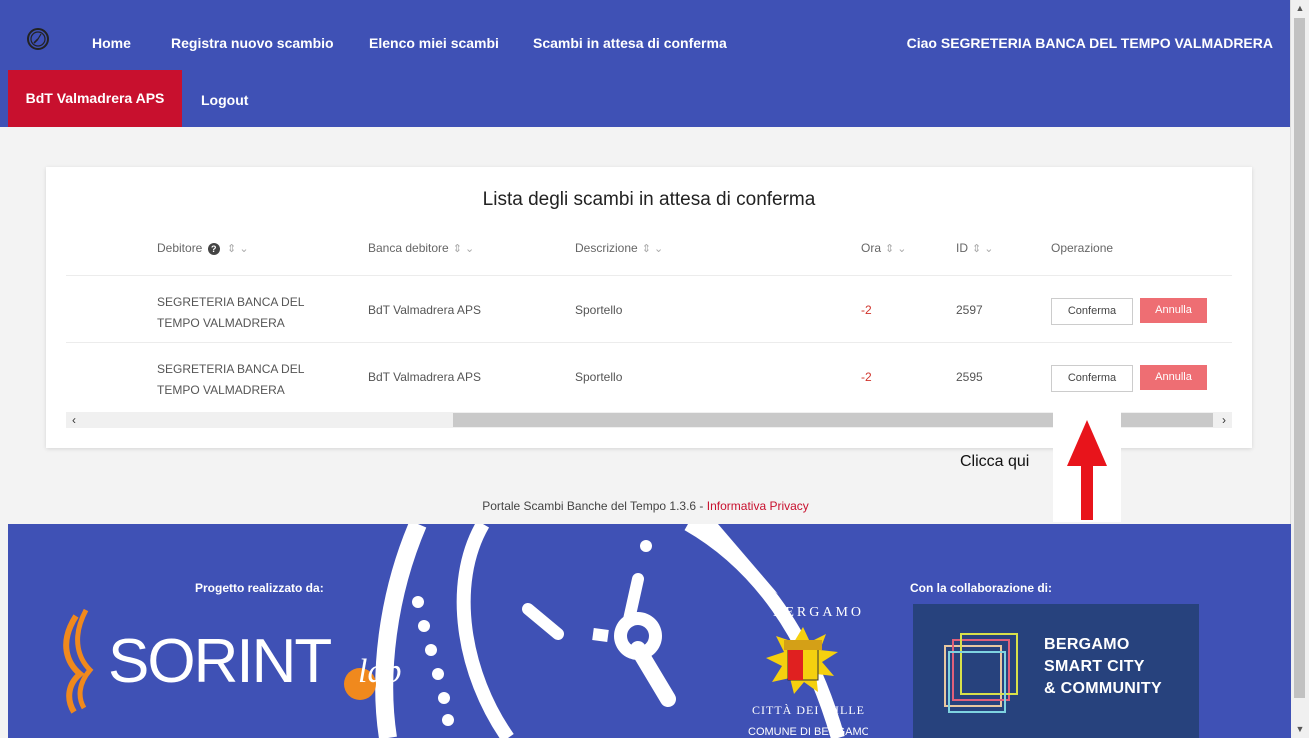 This screenshot has height=738, width=1309. Describe the element at coordinates (219, 661) in the screenshot. I see `svg-text: SORINT` at that location.